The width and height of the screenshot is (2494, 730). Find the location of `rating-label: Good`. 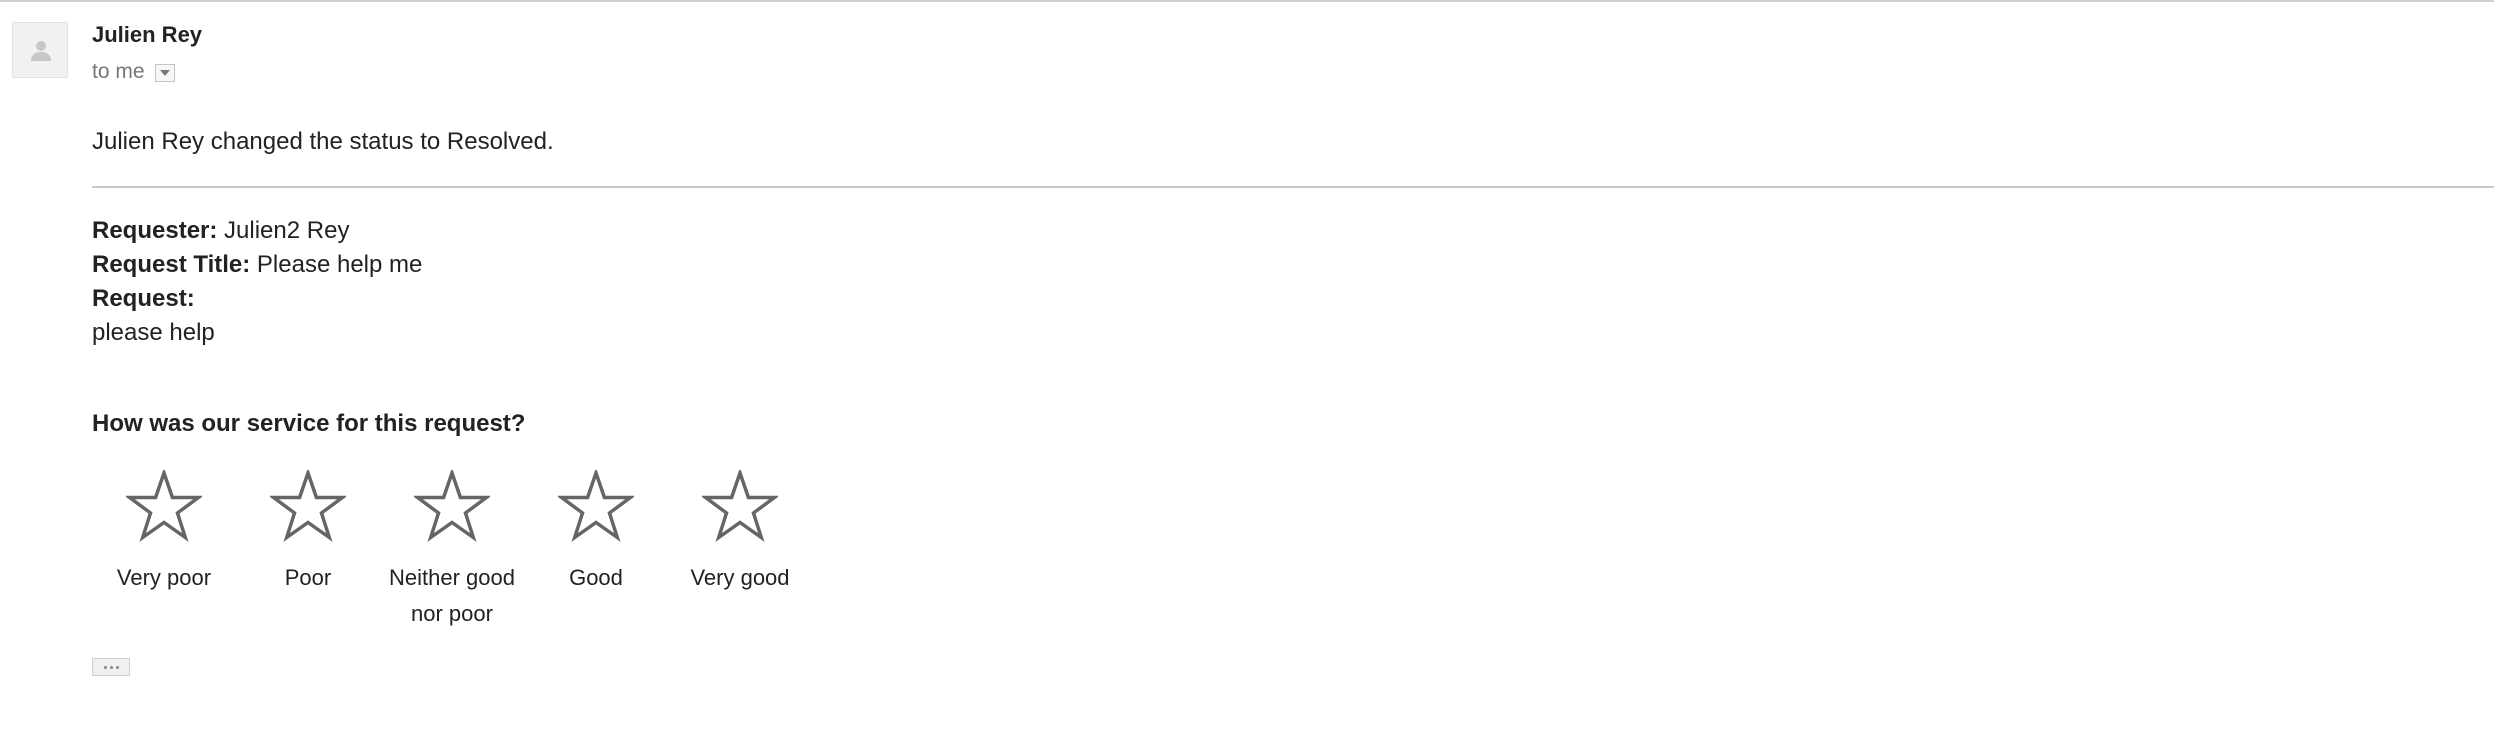

rating-label: Good is located at coordinates (596, 577).